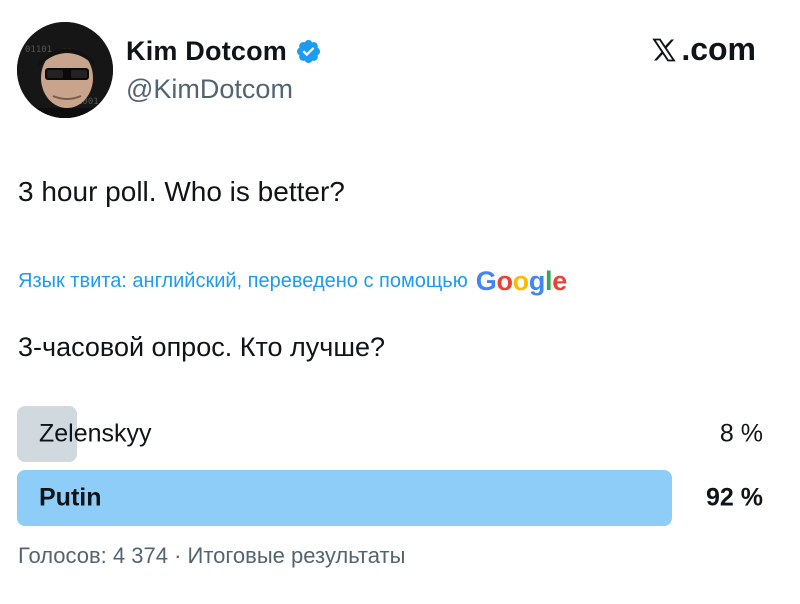 This screenshot has width=800, height=604. I want to click on verified-badge-icon, so click(308, 51).